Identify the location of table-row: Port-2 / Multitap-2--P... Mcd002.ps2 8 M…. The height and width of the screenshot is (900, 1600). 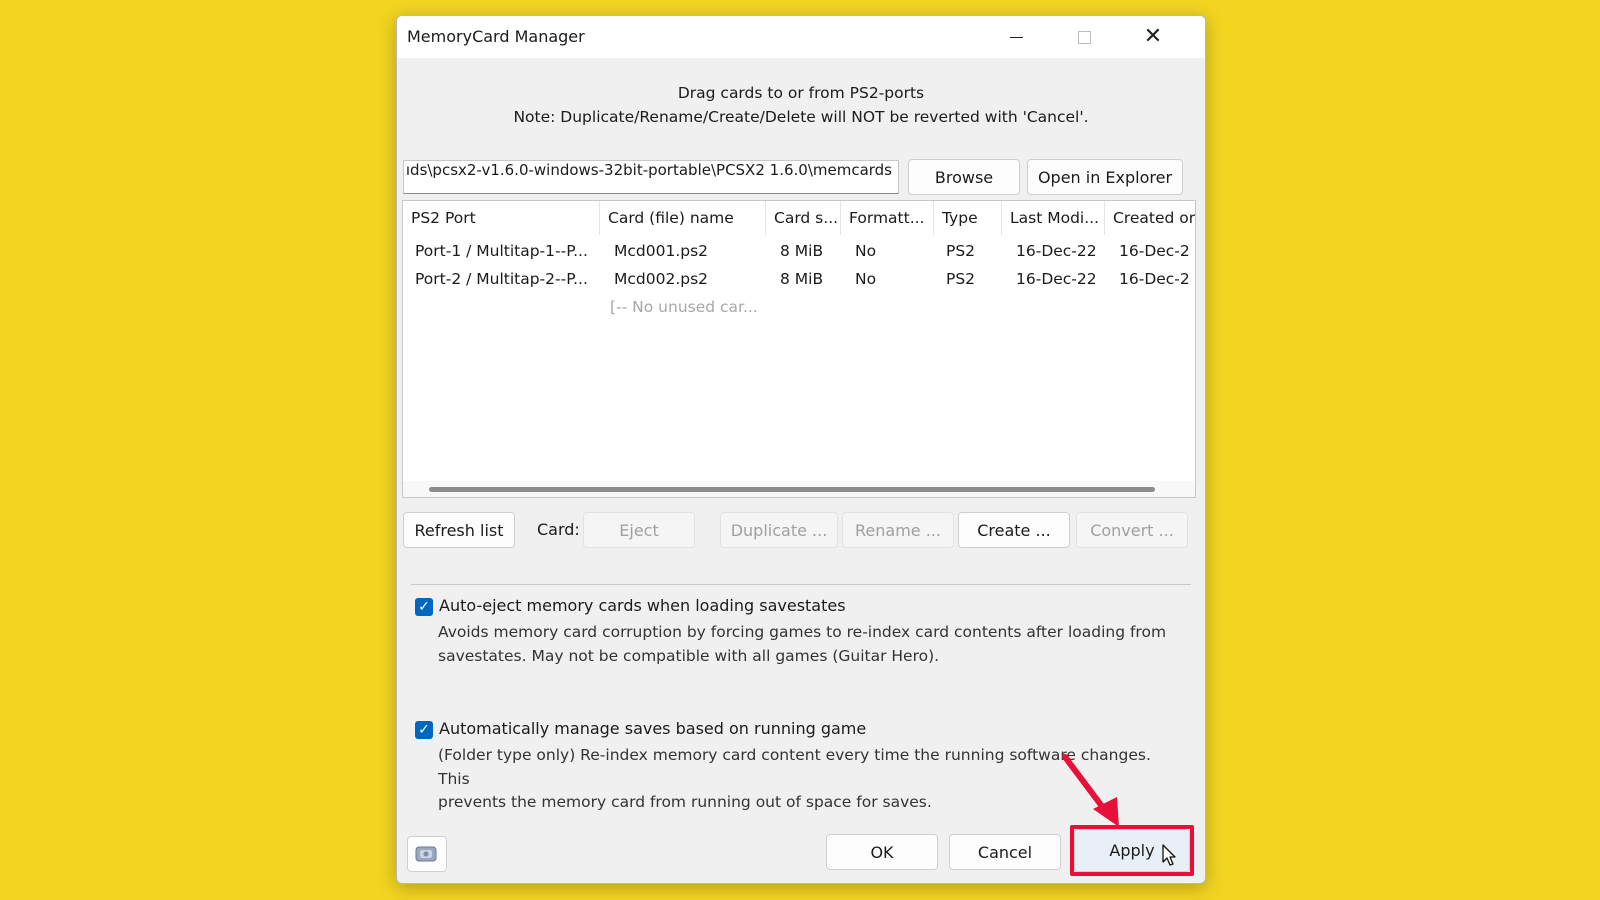
(799, 279).